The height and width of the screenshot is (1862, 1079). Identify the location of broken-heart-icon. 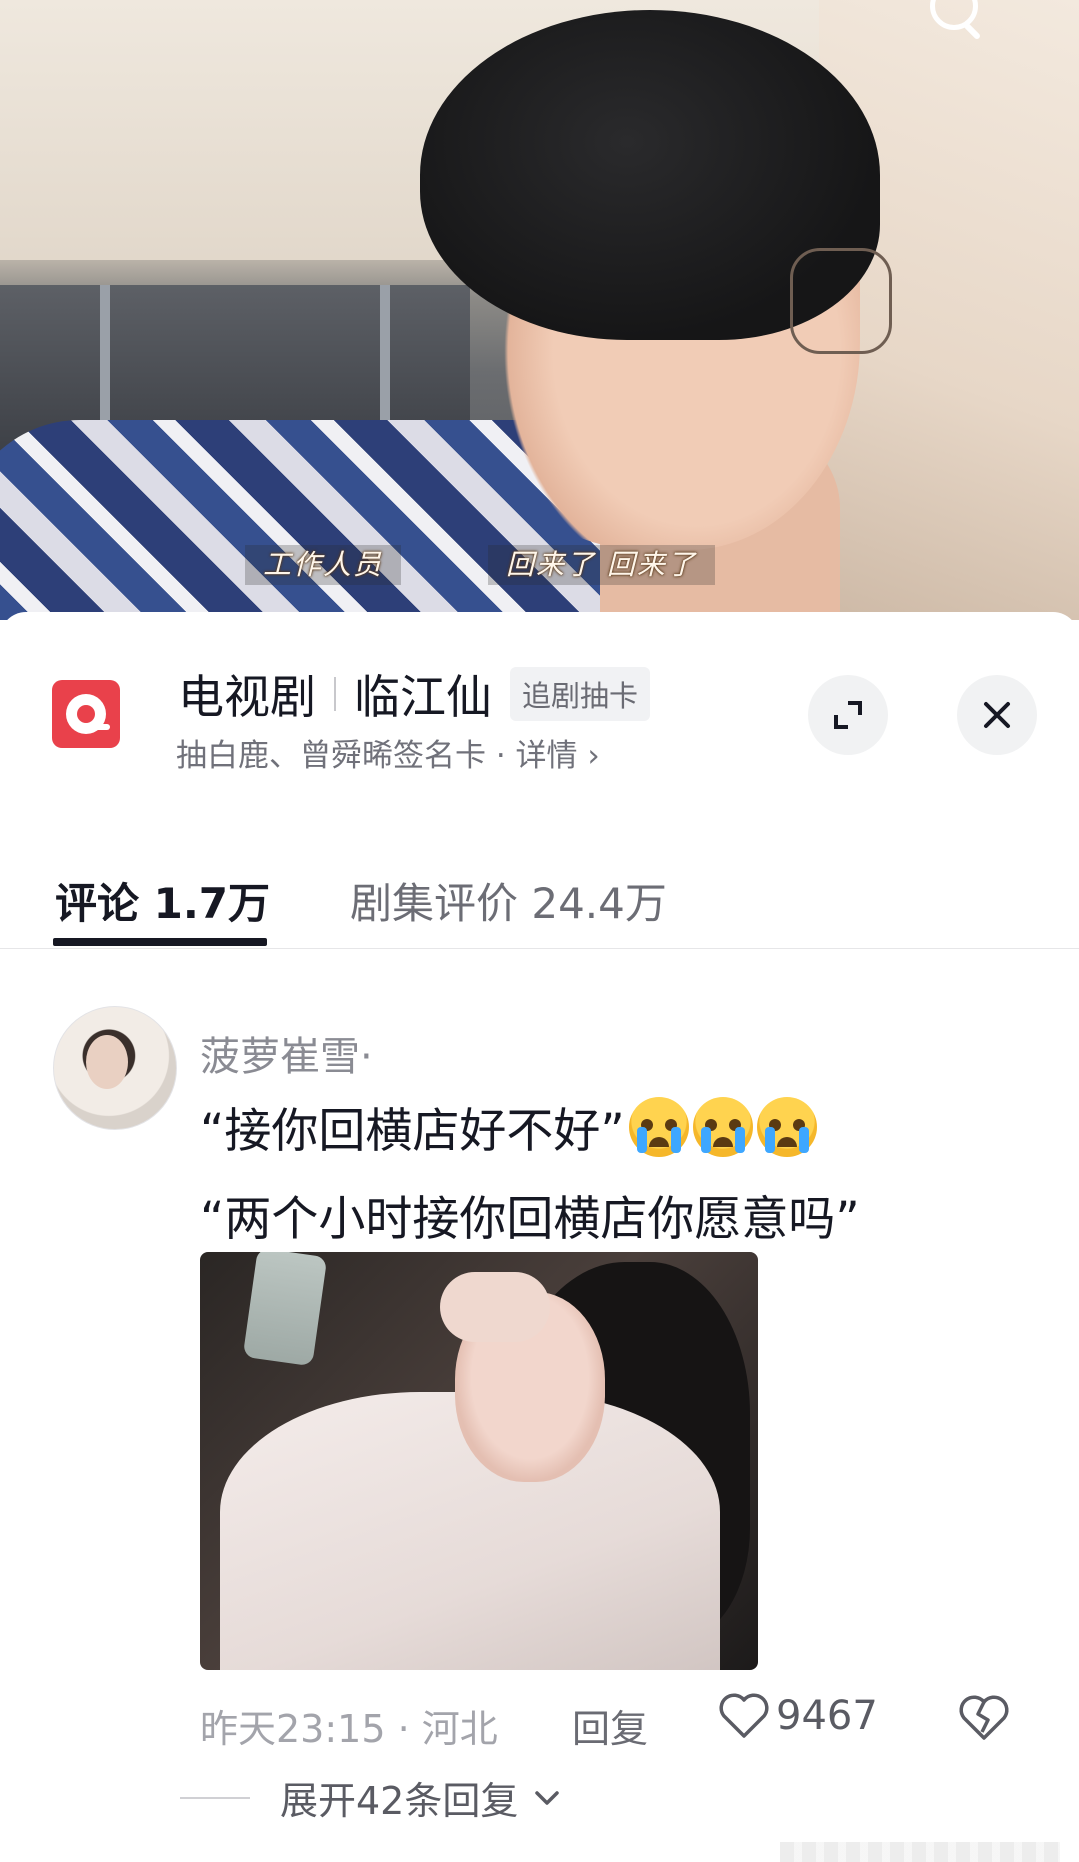
(984, 1717).